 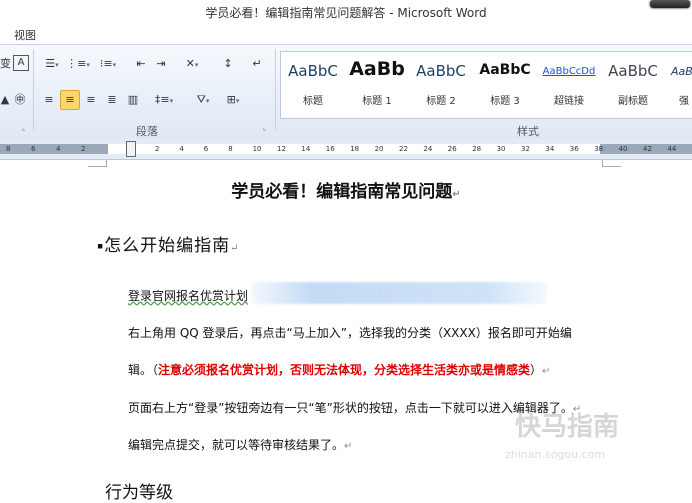 I want to click on paragraph-3-end: ）, so click(x=536, y=370).